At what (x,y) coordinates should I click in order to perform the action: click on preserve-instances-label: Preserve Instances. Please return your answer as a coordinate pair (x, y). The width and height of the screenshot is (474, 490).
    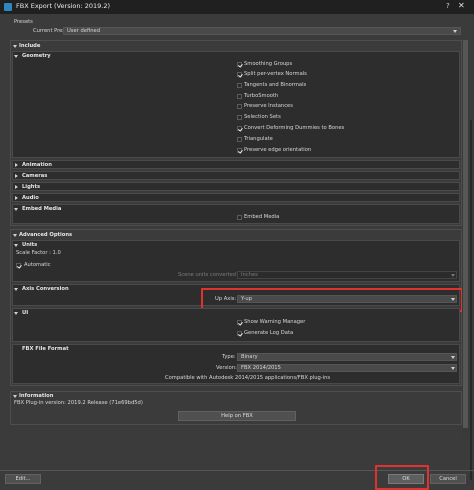
    Looking at the image, I should click on (268, 106).